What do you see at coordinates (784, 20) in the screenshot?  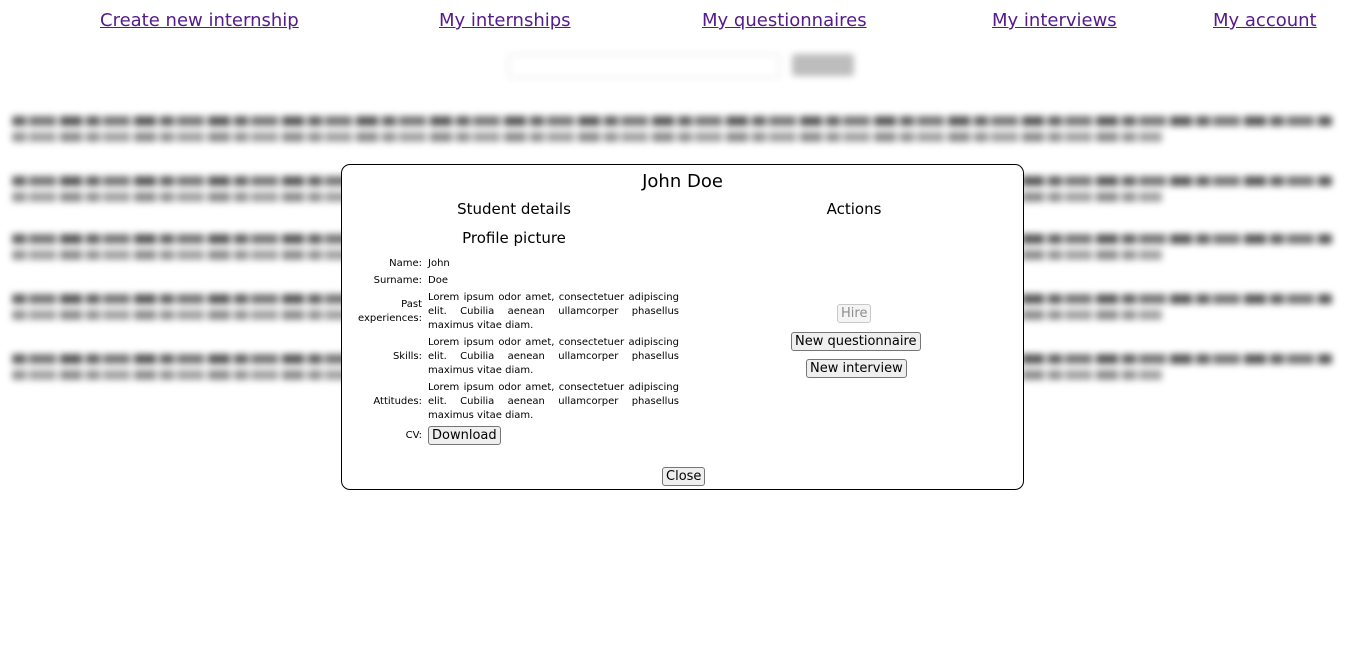 I see `nav-my-questionnaires: My questionnaires` at bounding box center [784, 20].